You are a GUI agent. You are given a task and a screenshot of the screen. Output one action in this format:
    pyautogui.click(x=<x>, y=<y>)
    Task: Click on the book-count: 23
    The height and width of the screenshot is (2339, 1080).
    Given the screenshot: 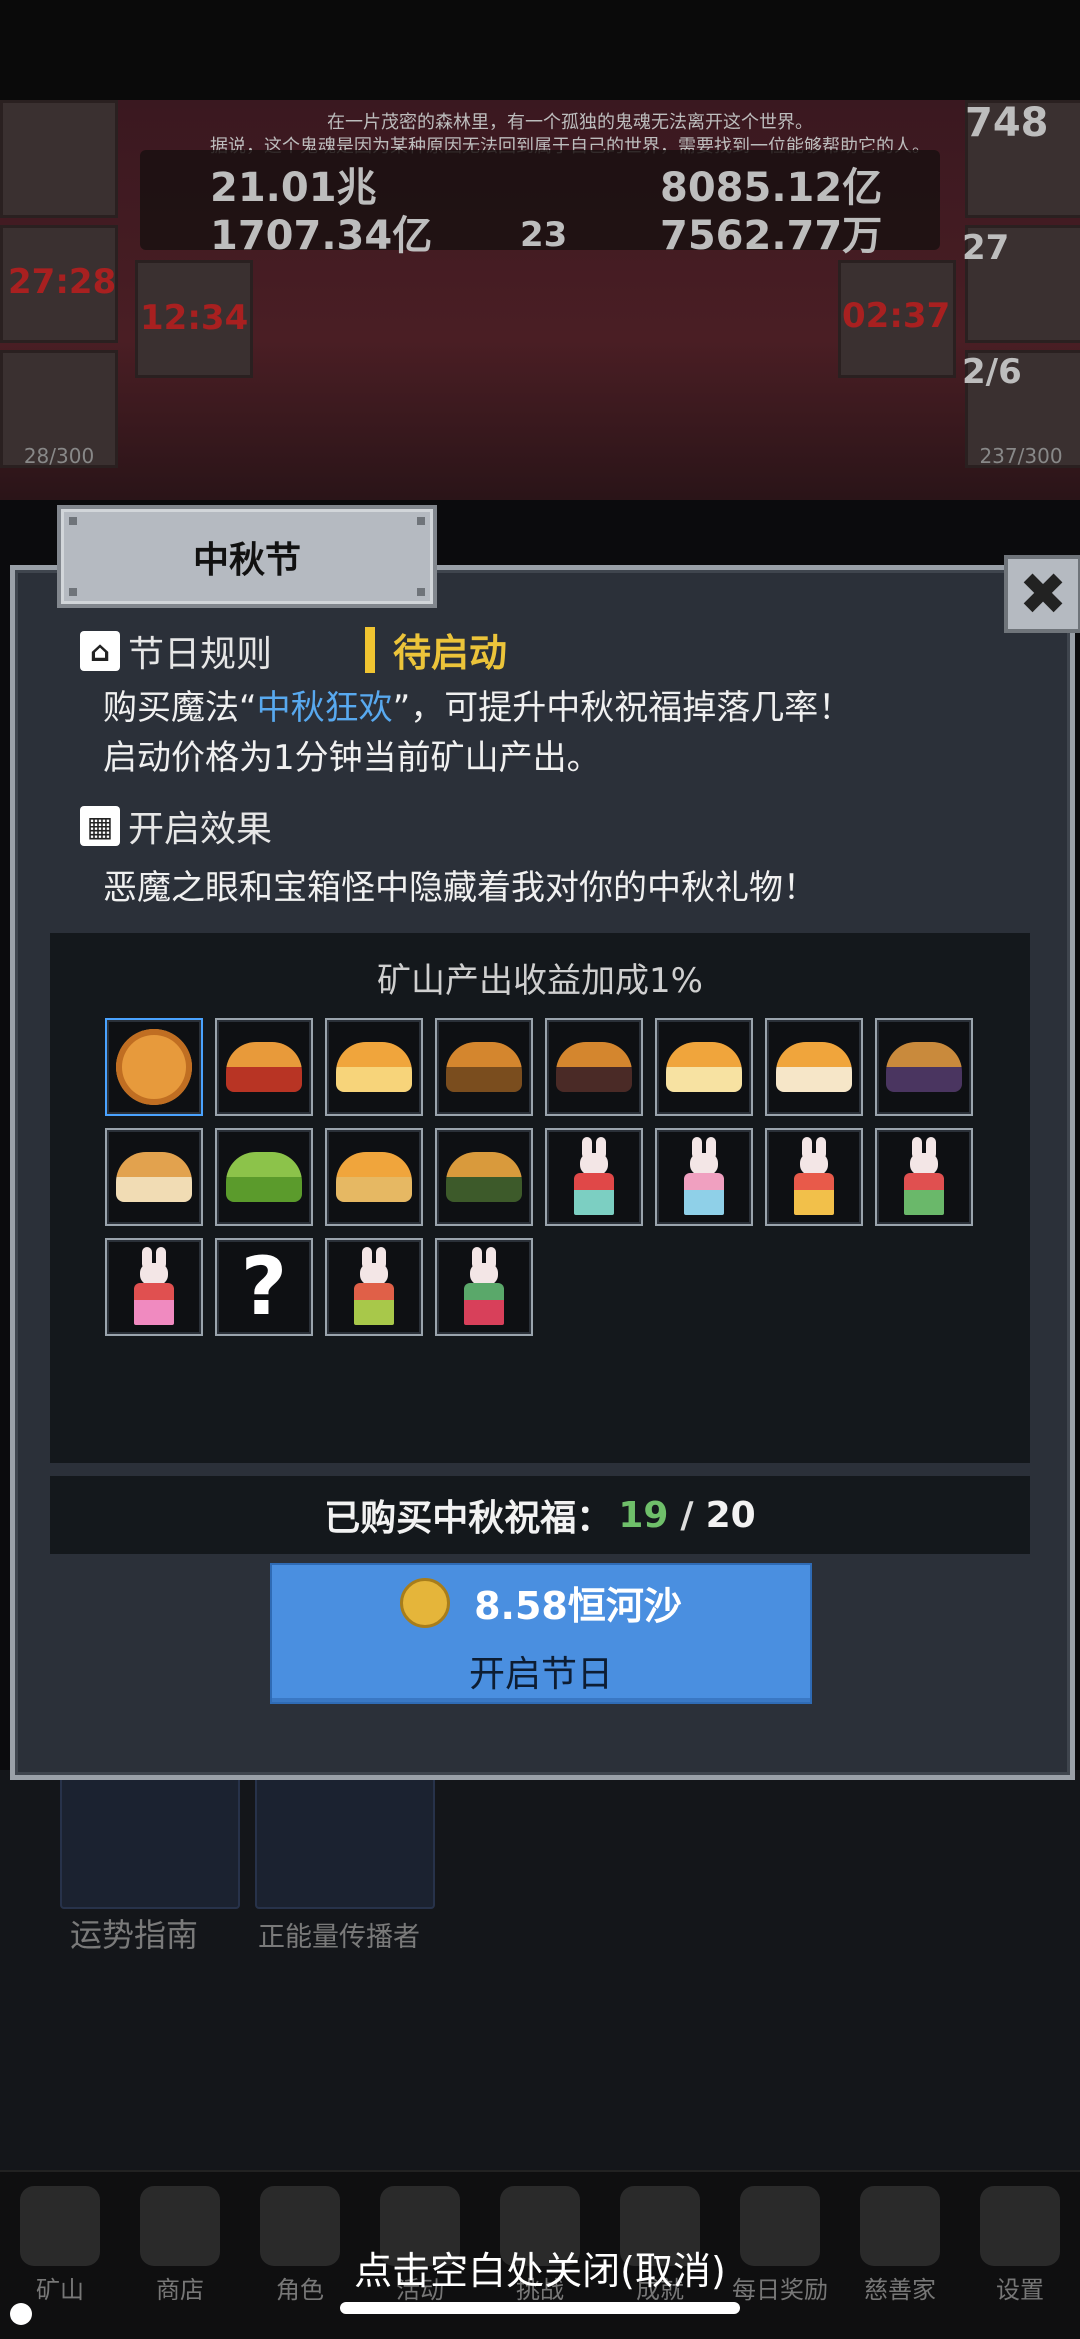 What is the action you would take?
    pyautogui.click(x=544, y=235)
    